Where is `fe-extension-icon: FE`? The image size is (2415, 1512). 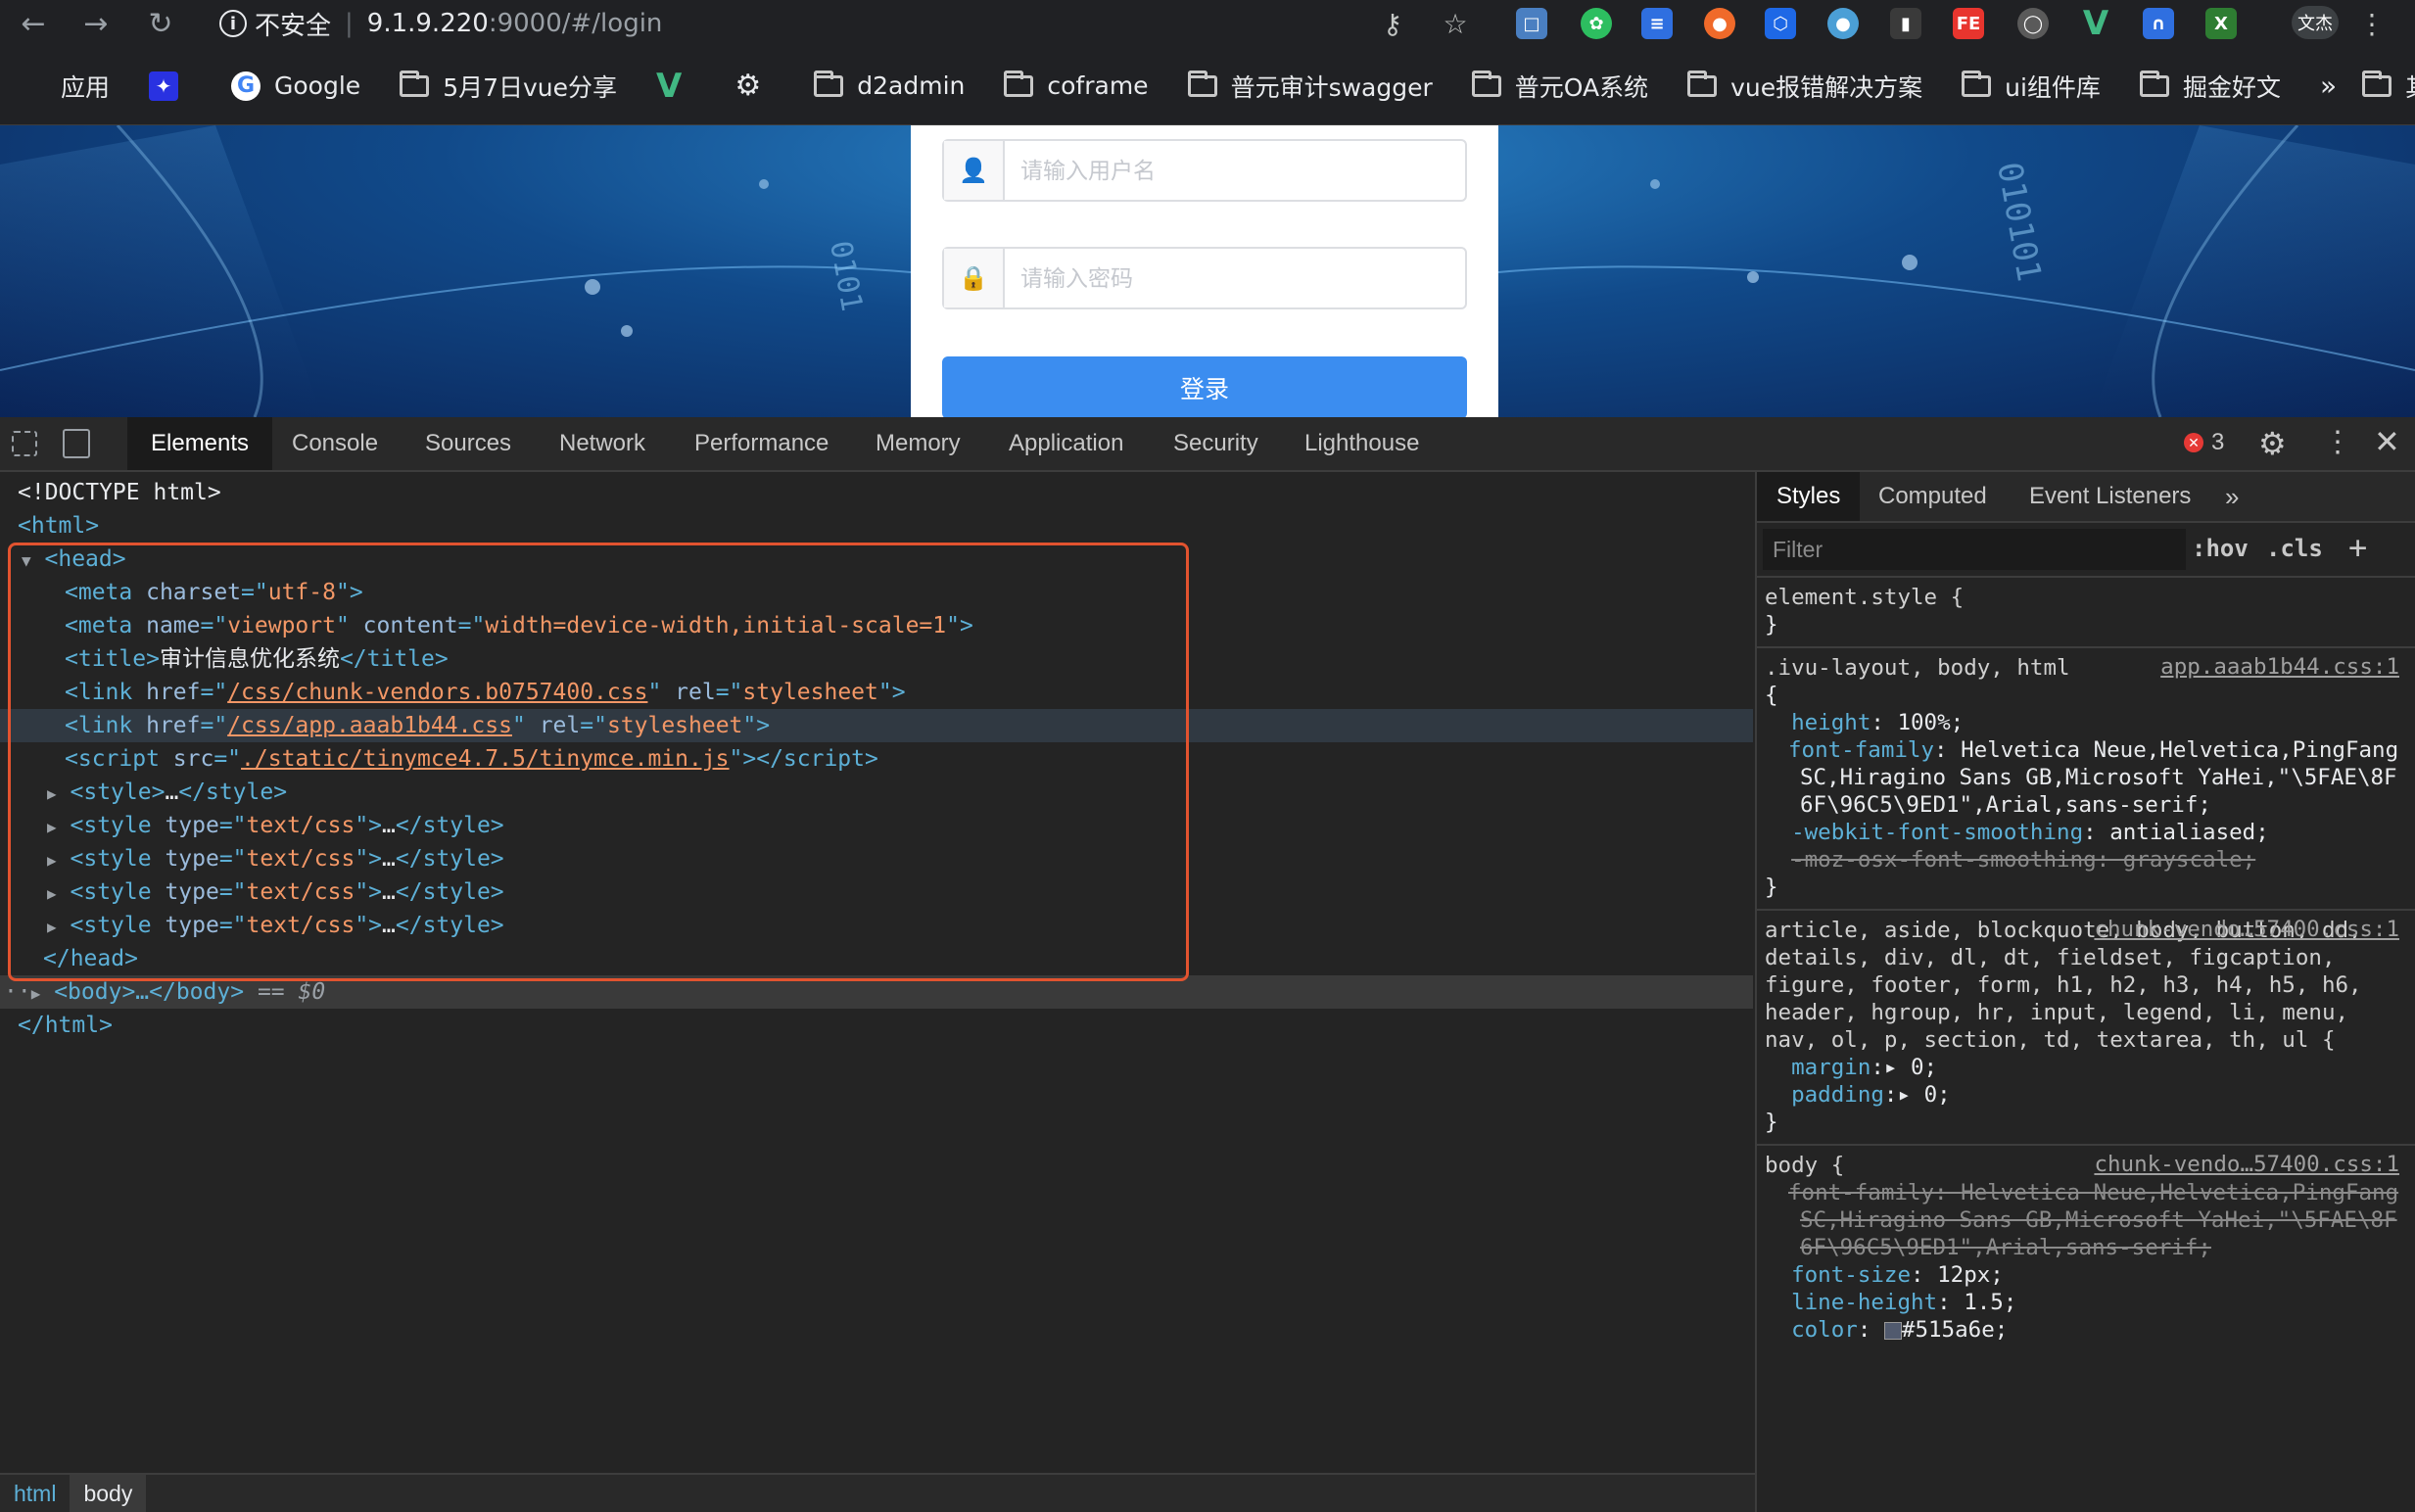 fe-extension-icon: FE is located at coordinates (1968, 23).